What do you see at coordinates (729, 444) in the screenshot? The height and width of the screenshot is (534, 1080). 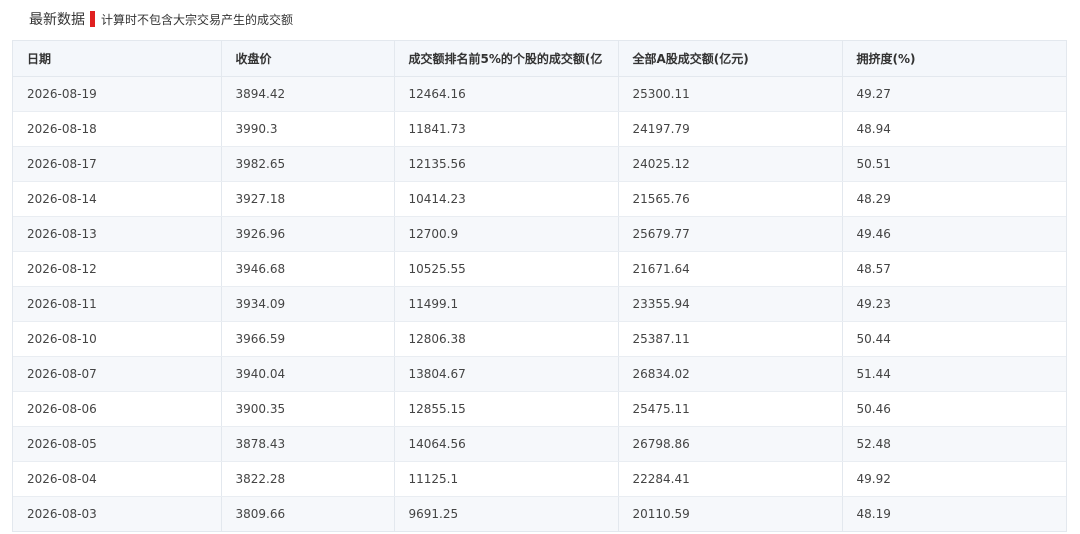 I see `cell-total-turnover: 26798.86` at bounding box center [729, 444].